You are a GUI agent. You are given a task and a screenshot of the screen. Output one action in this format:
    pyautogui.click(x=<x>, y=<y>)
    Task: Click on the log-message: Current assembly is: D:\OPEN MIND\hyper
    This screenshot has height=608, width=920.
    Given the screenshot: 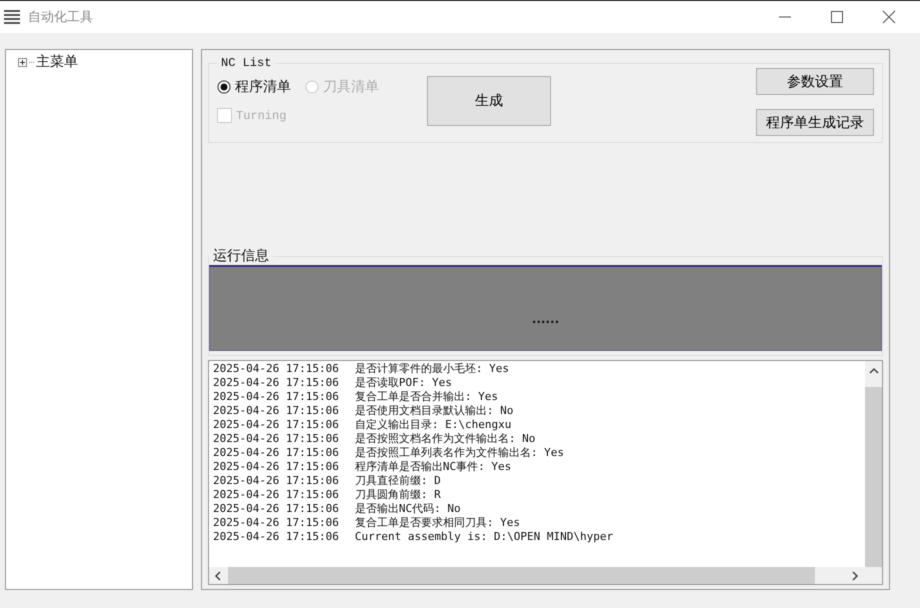 What is the action you would take?
    pyautogui.click(x=484, y=537)
    